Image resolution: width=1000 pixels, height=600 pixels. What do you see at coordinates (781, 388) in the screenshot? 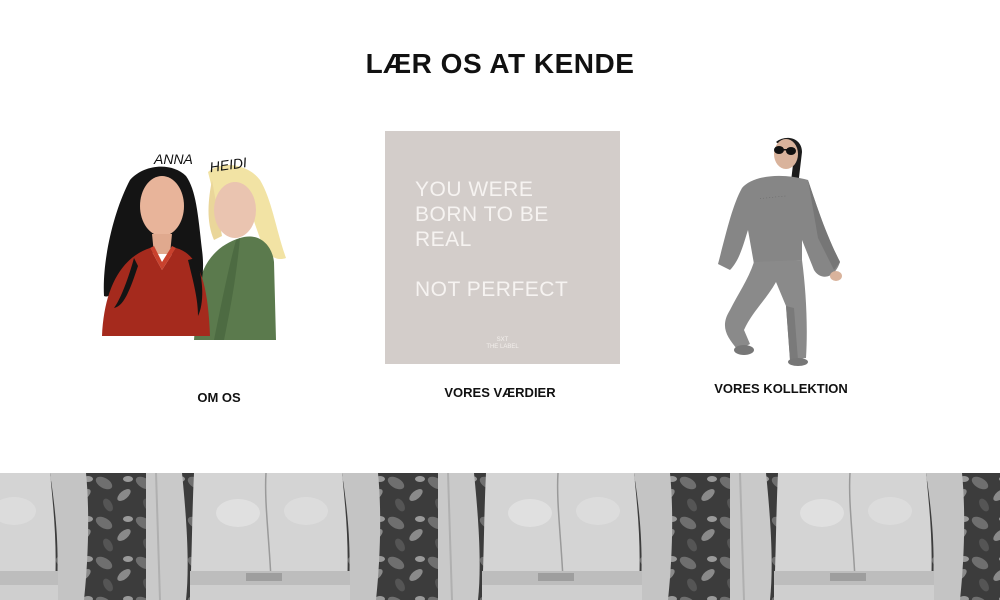
I see `card-label-vores-kollektion: VORES KOLLEKTION` at bounding box center [781, 388].